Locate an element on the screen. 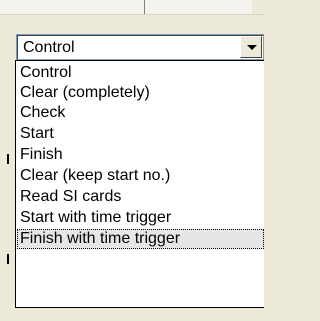 The width and height of the screenshot is (320, 321). dropdown-item-finish: Finish is located at coordinates (140, 155).